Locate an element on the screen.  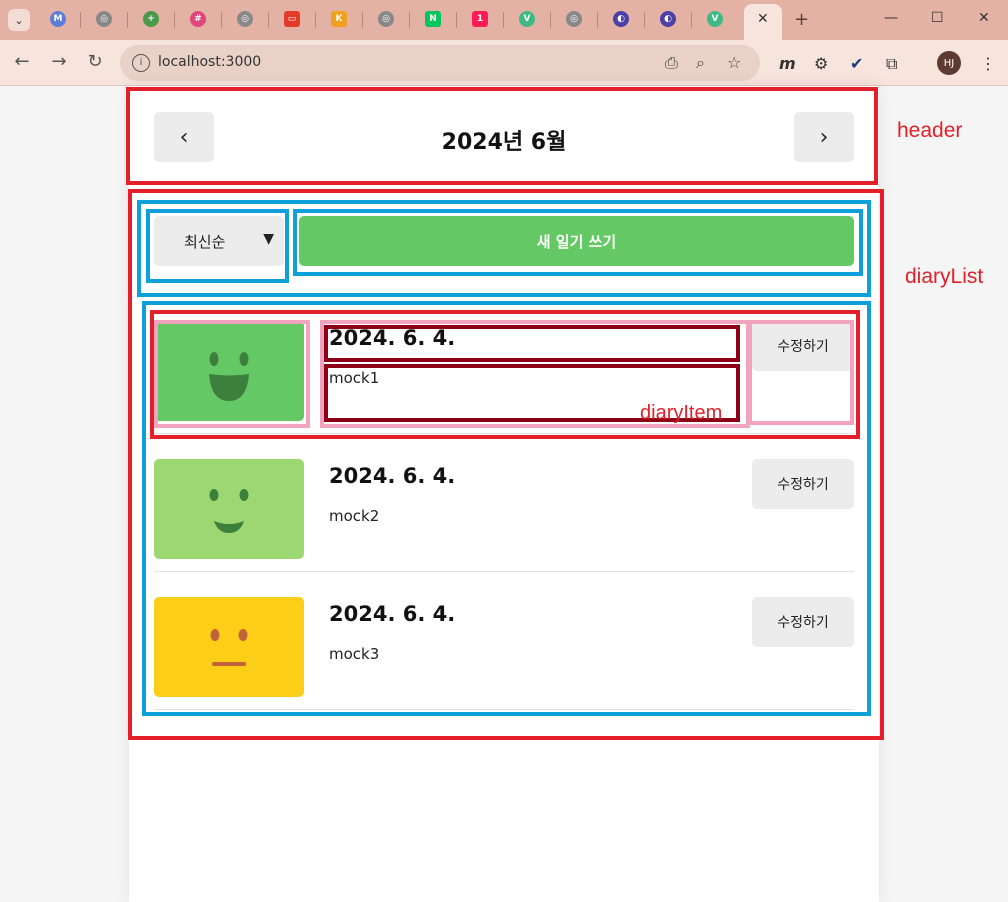
diary-content: mock3 is located at coordinates (354, 654).